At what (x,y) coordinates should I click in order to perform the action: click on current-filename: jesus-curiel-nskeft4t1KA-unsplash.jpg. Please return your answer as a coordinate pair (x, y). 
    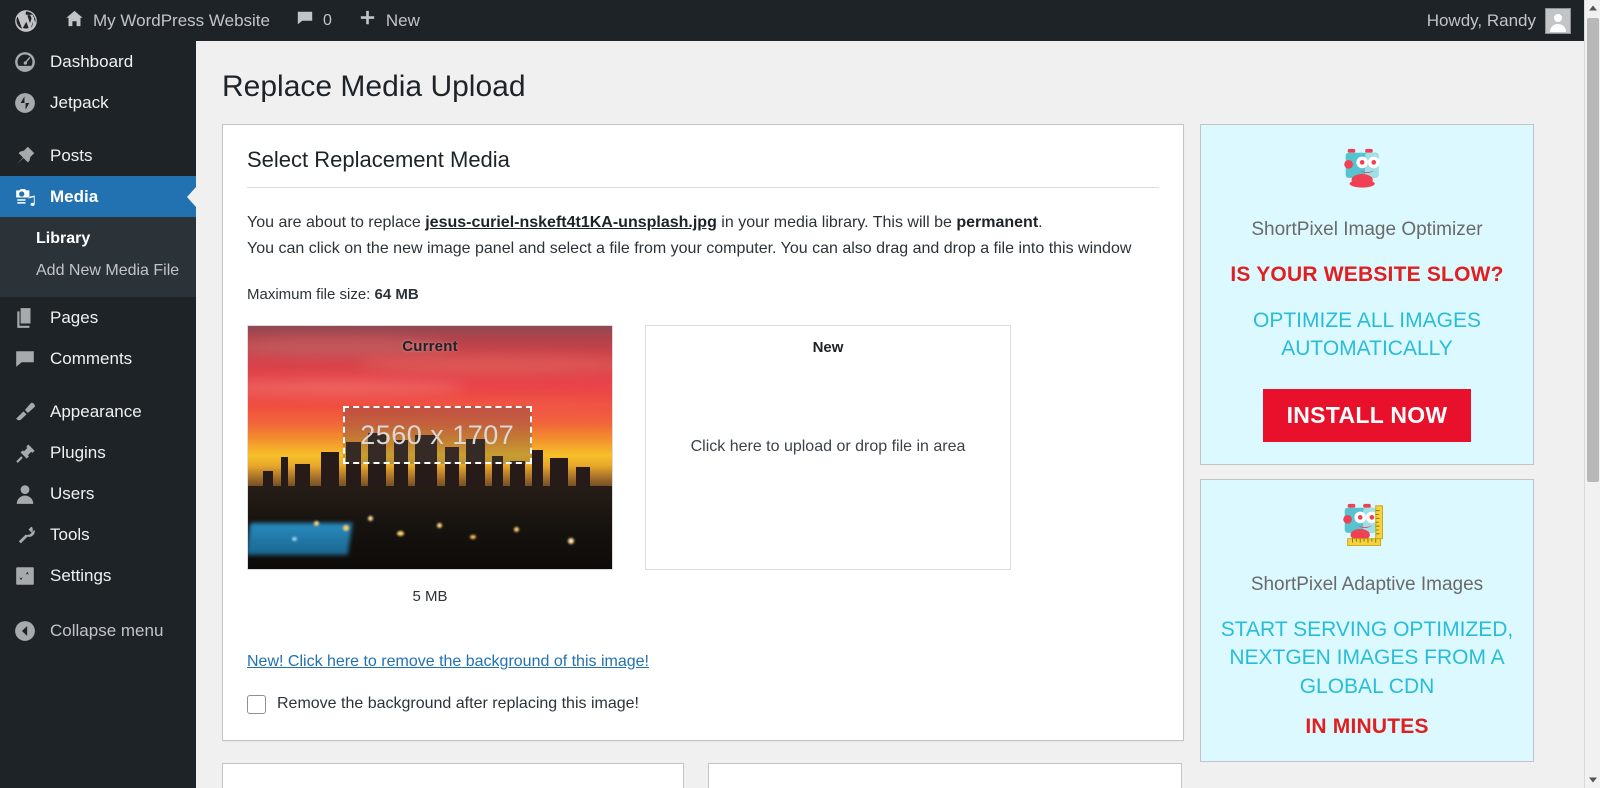
    Looking at the image, I should click on (571, 222).